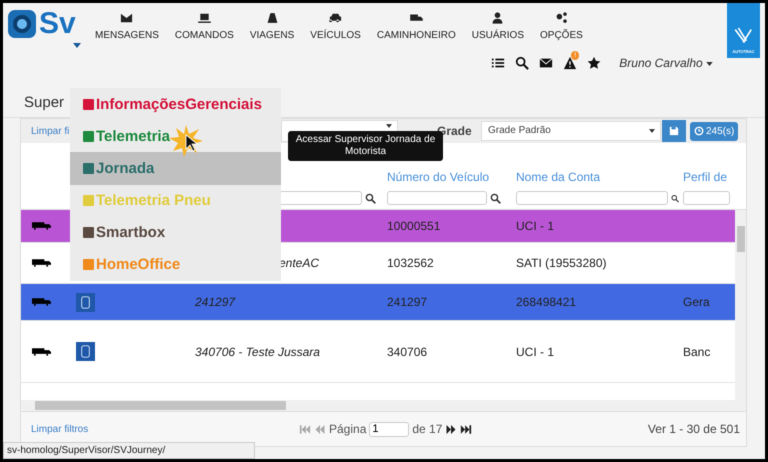 The width and height of the screenshot is (768, 462). Describe the element at coordinates (413, 226) in the screenshot. I see `table-cell: 10000551` at that location.